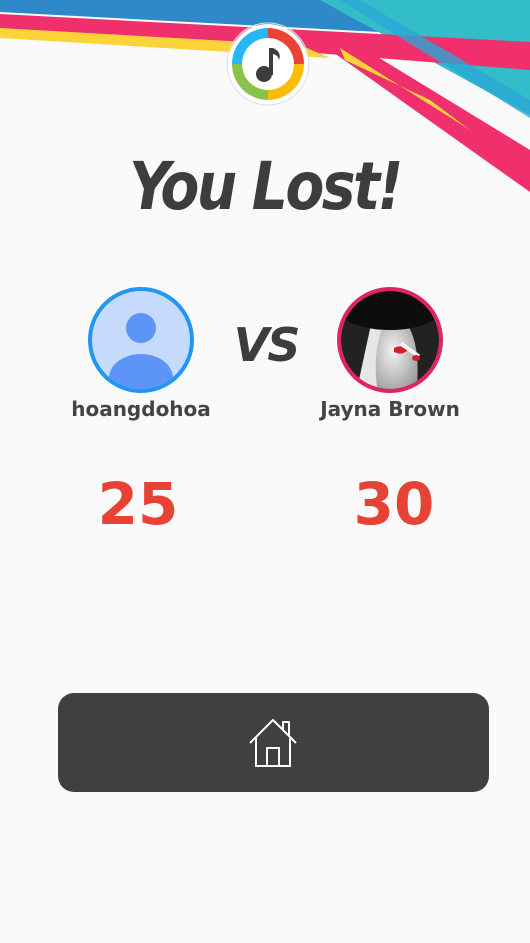 Image resolution: width=530 pixels, height=943 pixels. I want to click on vs-label: VS, so click(267, 345).